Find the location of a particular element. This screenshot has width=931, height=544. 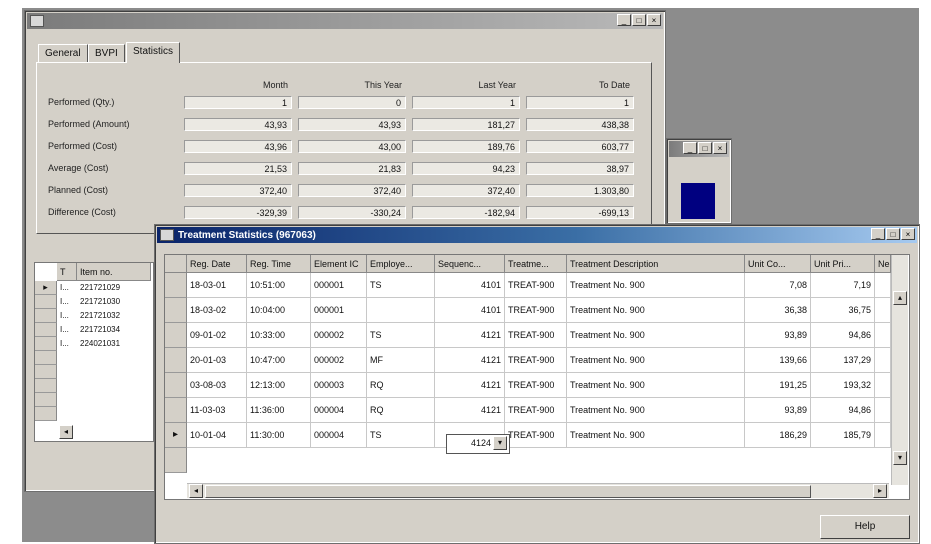

item-list-row: I... 221721029 is located at coordinates (93, 288).